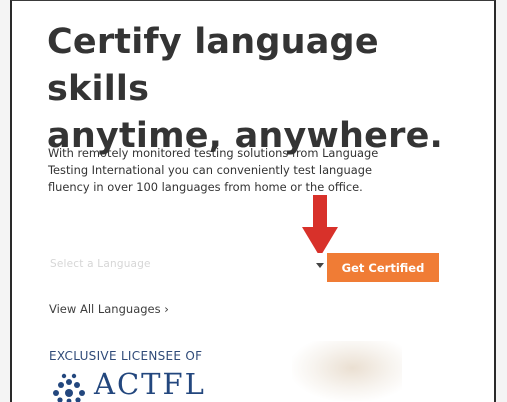  What do you see at coordinates (109, 309) in the screenshot?
I see `view-all-languages-link: View All Languages ›` at bounding box center [109, 309].